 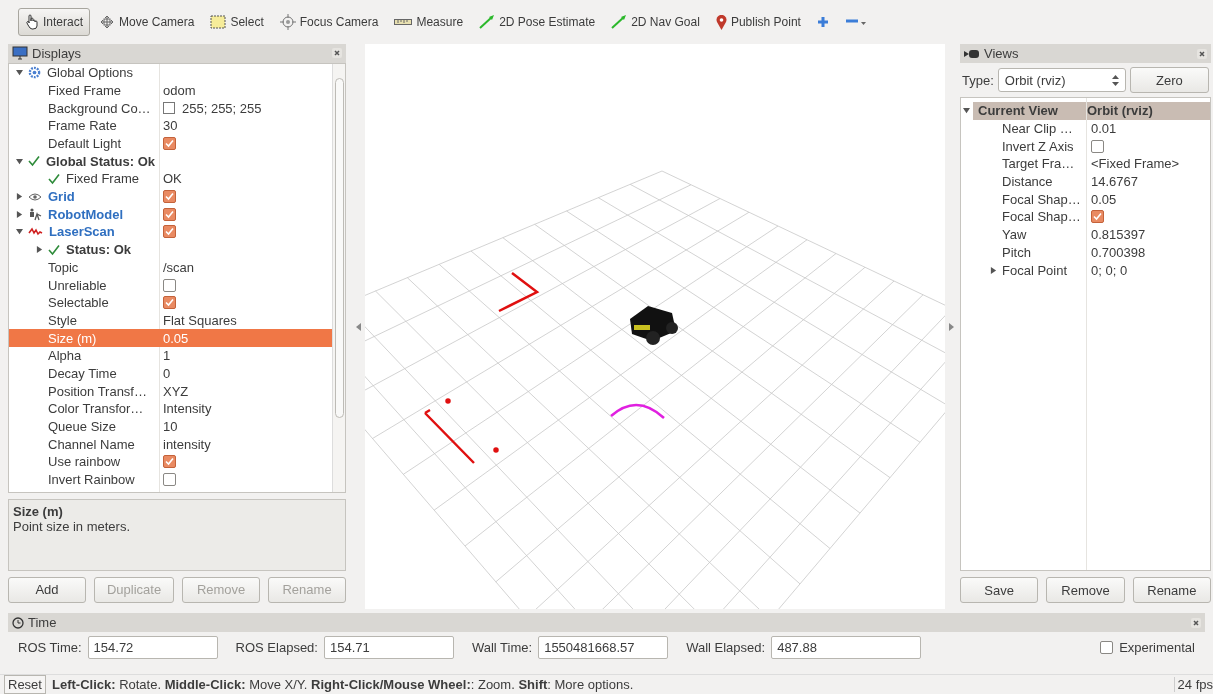 What do you see at coordinates (166, 373) in the screenshot?
I see `property-value: 0` at bounding box center [166, 373].